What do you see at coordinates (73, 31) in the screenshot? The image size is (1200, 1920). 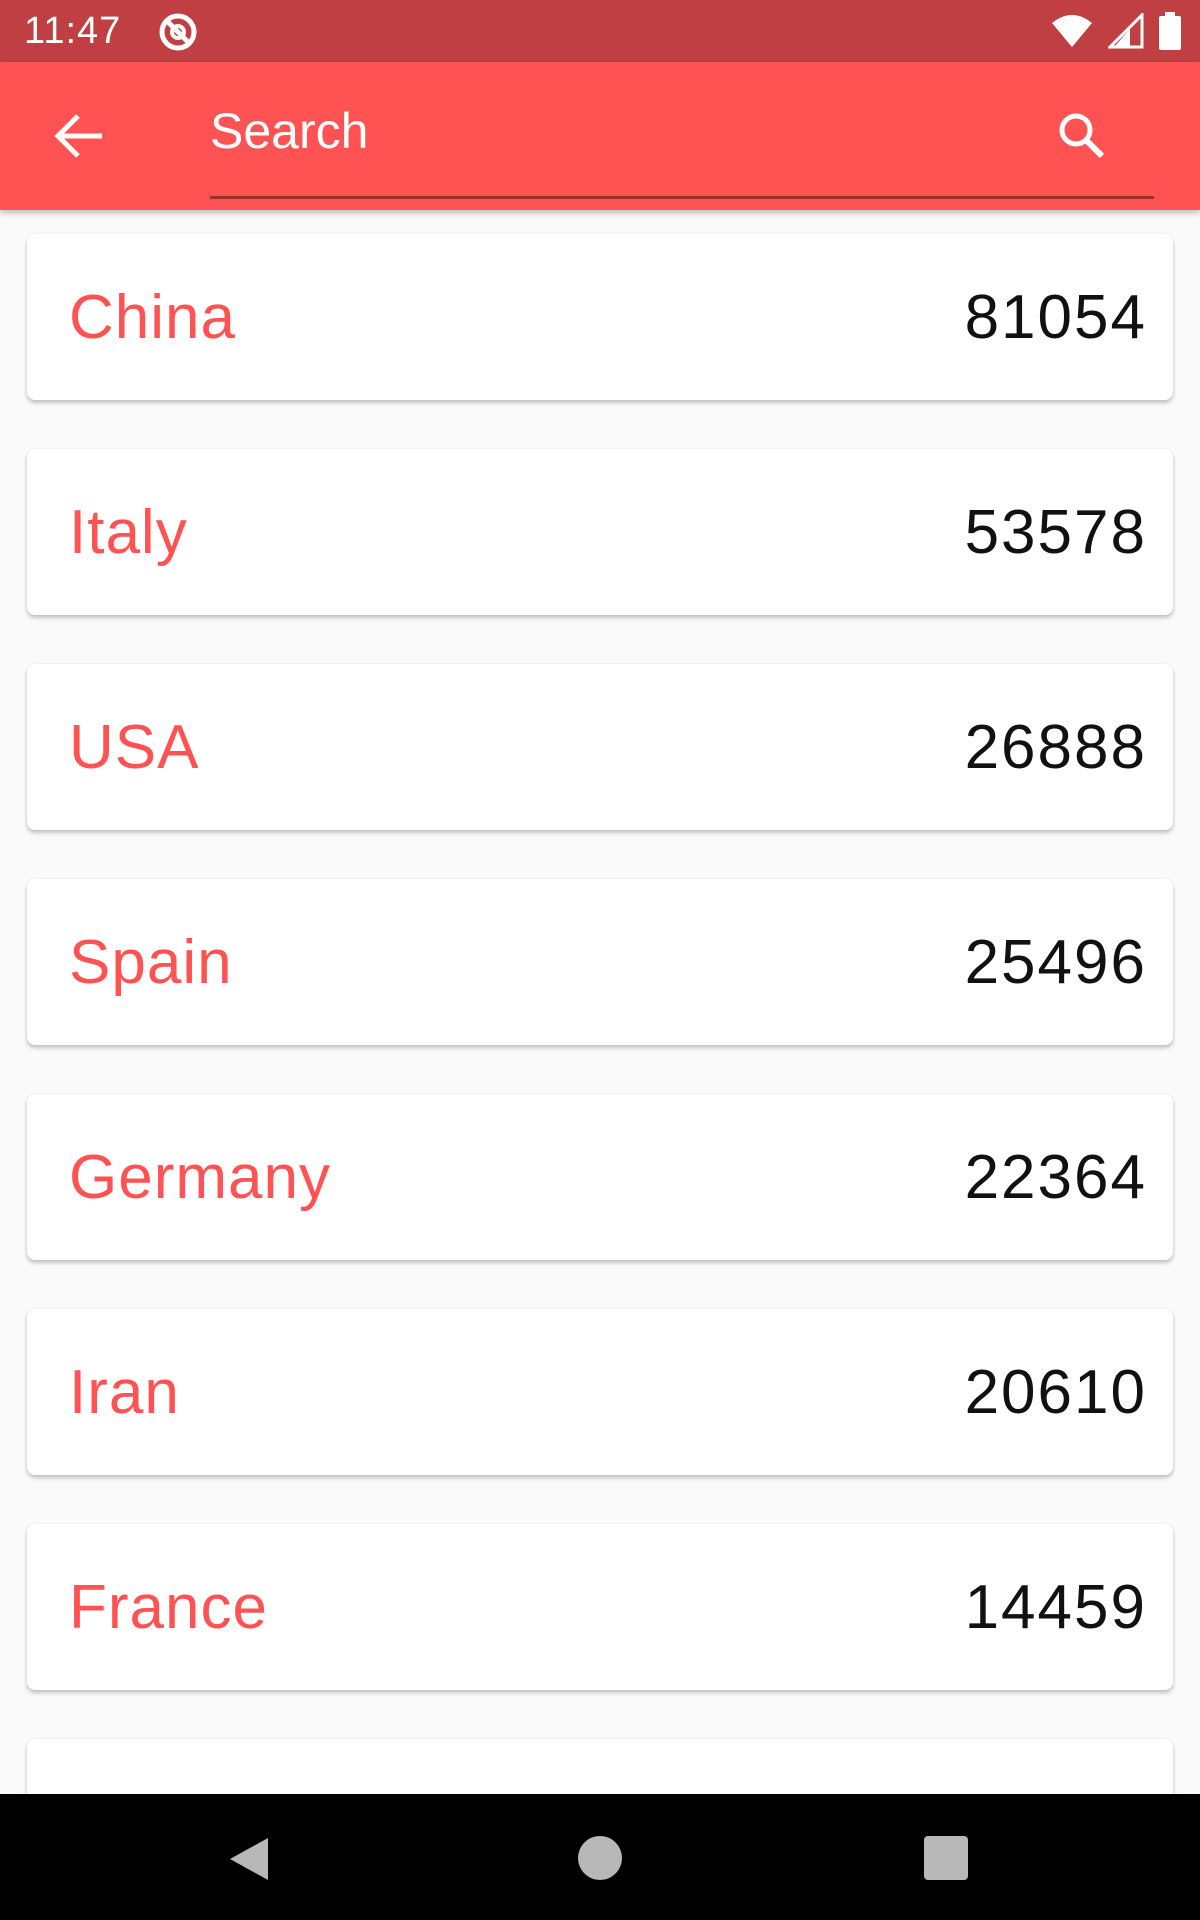 I see `status-time: 11:47` at bounding box center [73, 31].